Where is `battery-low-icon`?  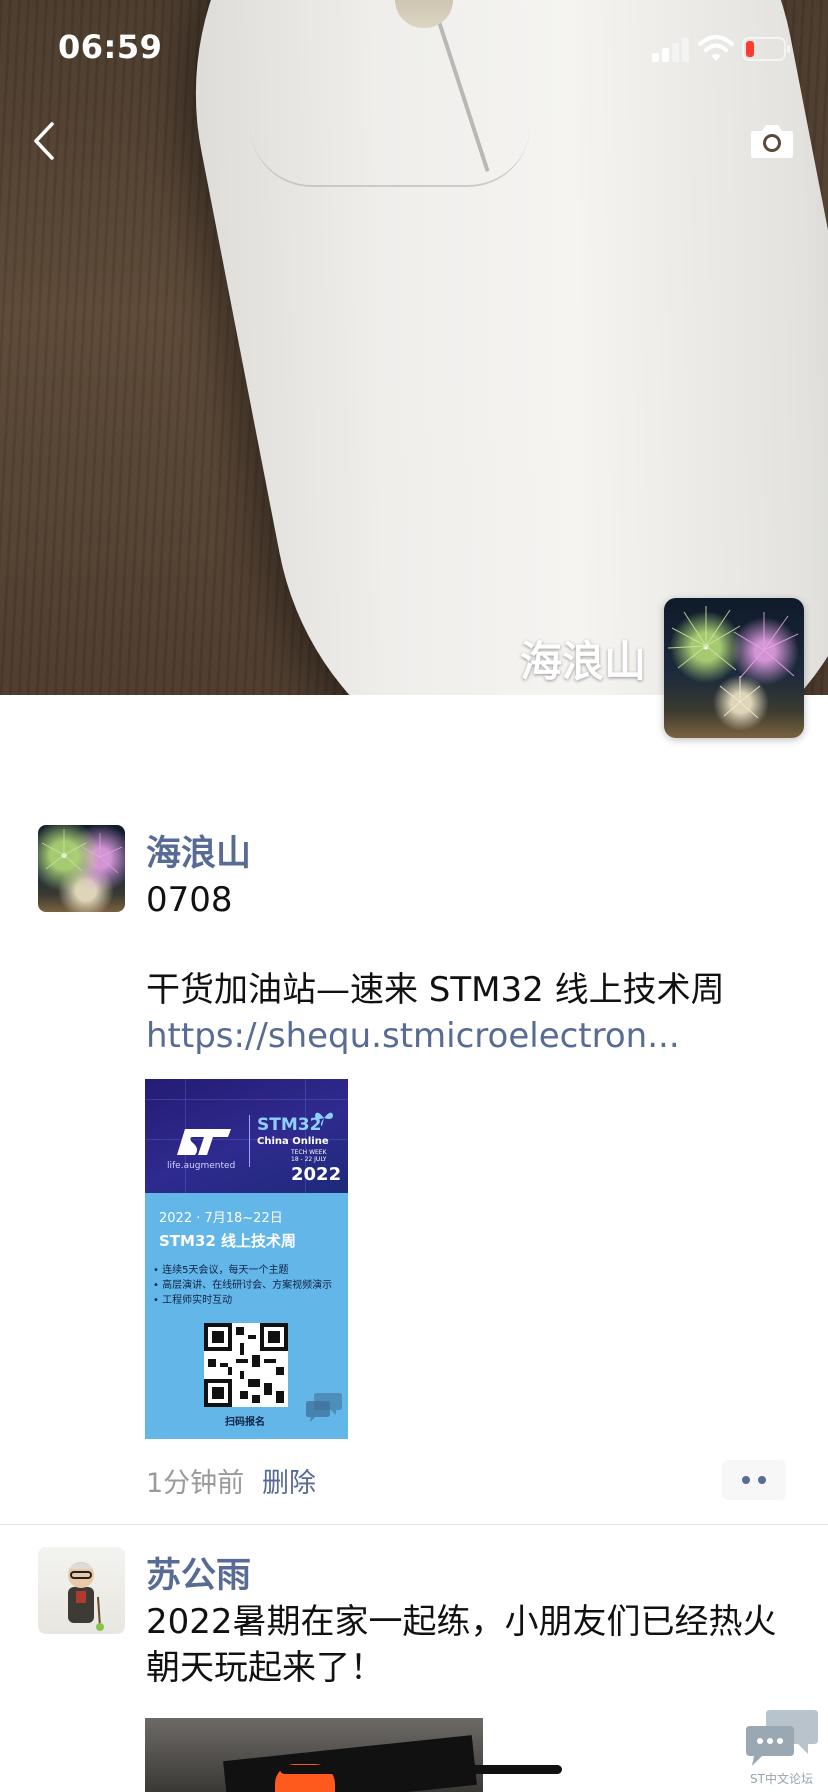 battery-low-icon is located at coordinates (766, 49).